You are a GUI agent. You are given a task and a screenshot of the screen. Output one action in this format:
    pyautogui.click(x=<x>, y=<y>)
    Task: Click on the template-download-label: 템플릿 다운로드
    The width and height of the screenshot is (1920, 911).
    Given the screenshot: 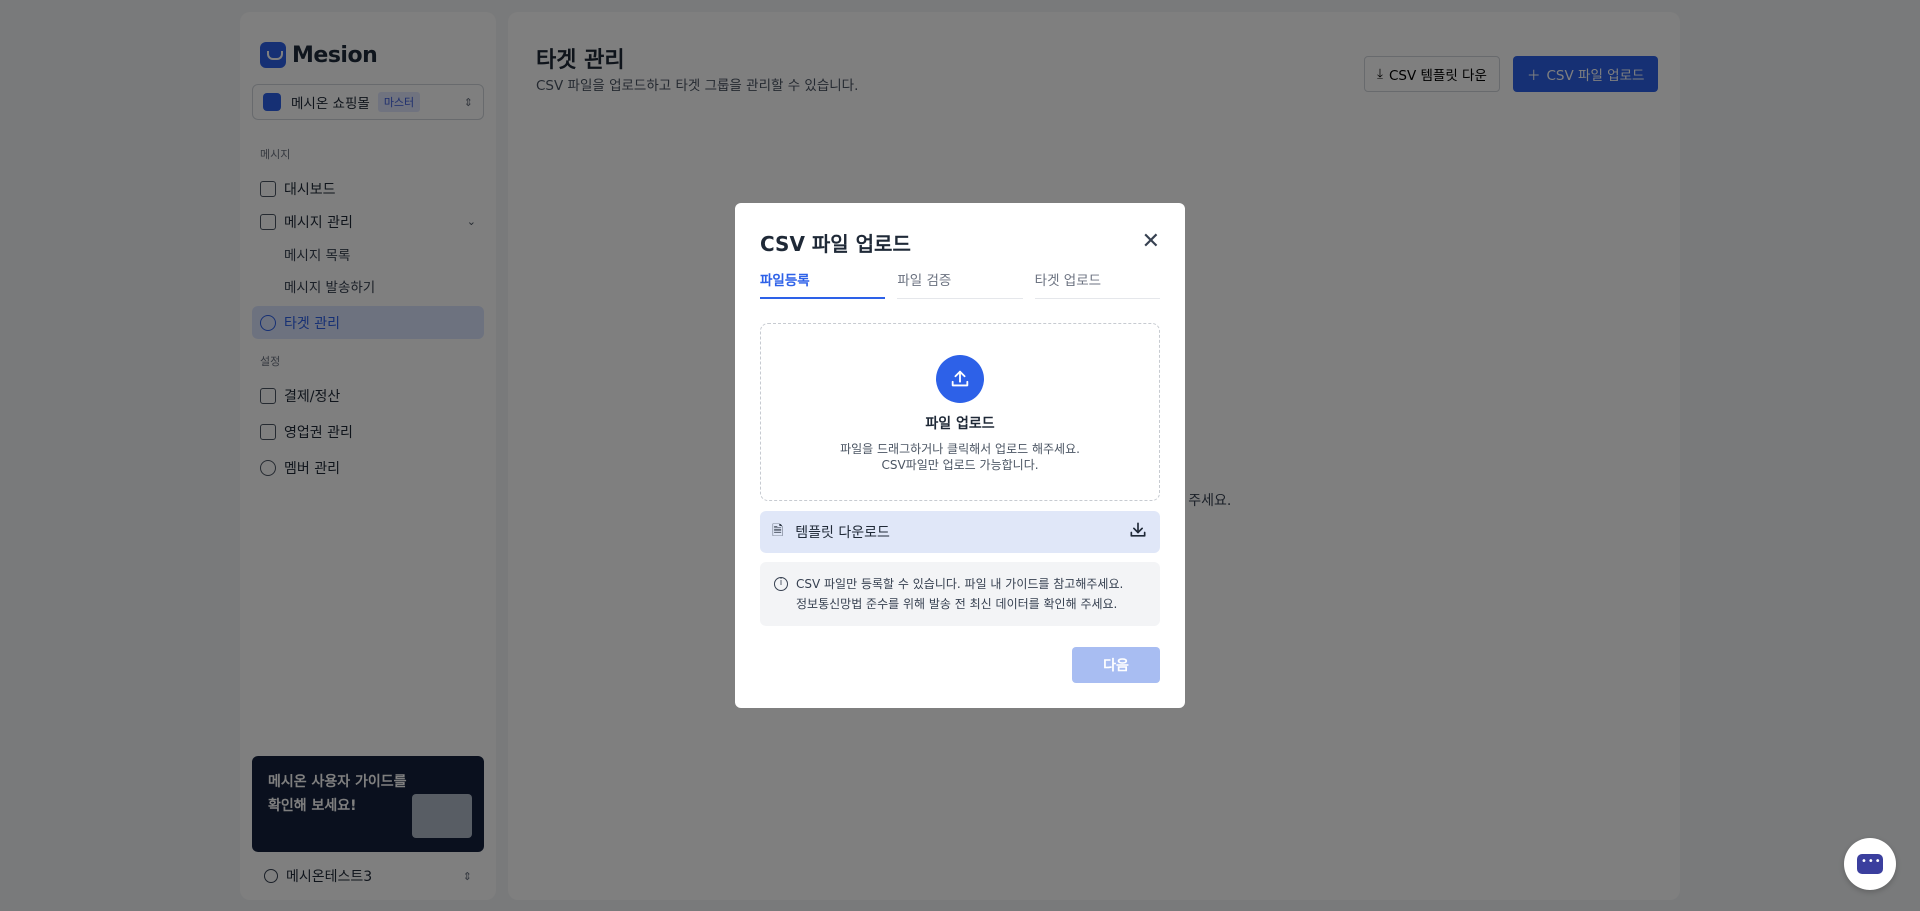 What is the action you would take?
    pyautogui.click(x=842, y=533)
    